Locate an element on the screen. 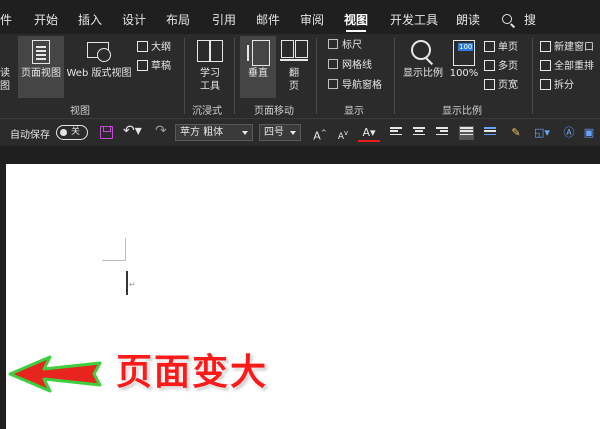 The image size is (600, 429). font-size-select: 四号 is located at coordinates (280, 132).